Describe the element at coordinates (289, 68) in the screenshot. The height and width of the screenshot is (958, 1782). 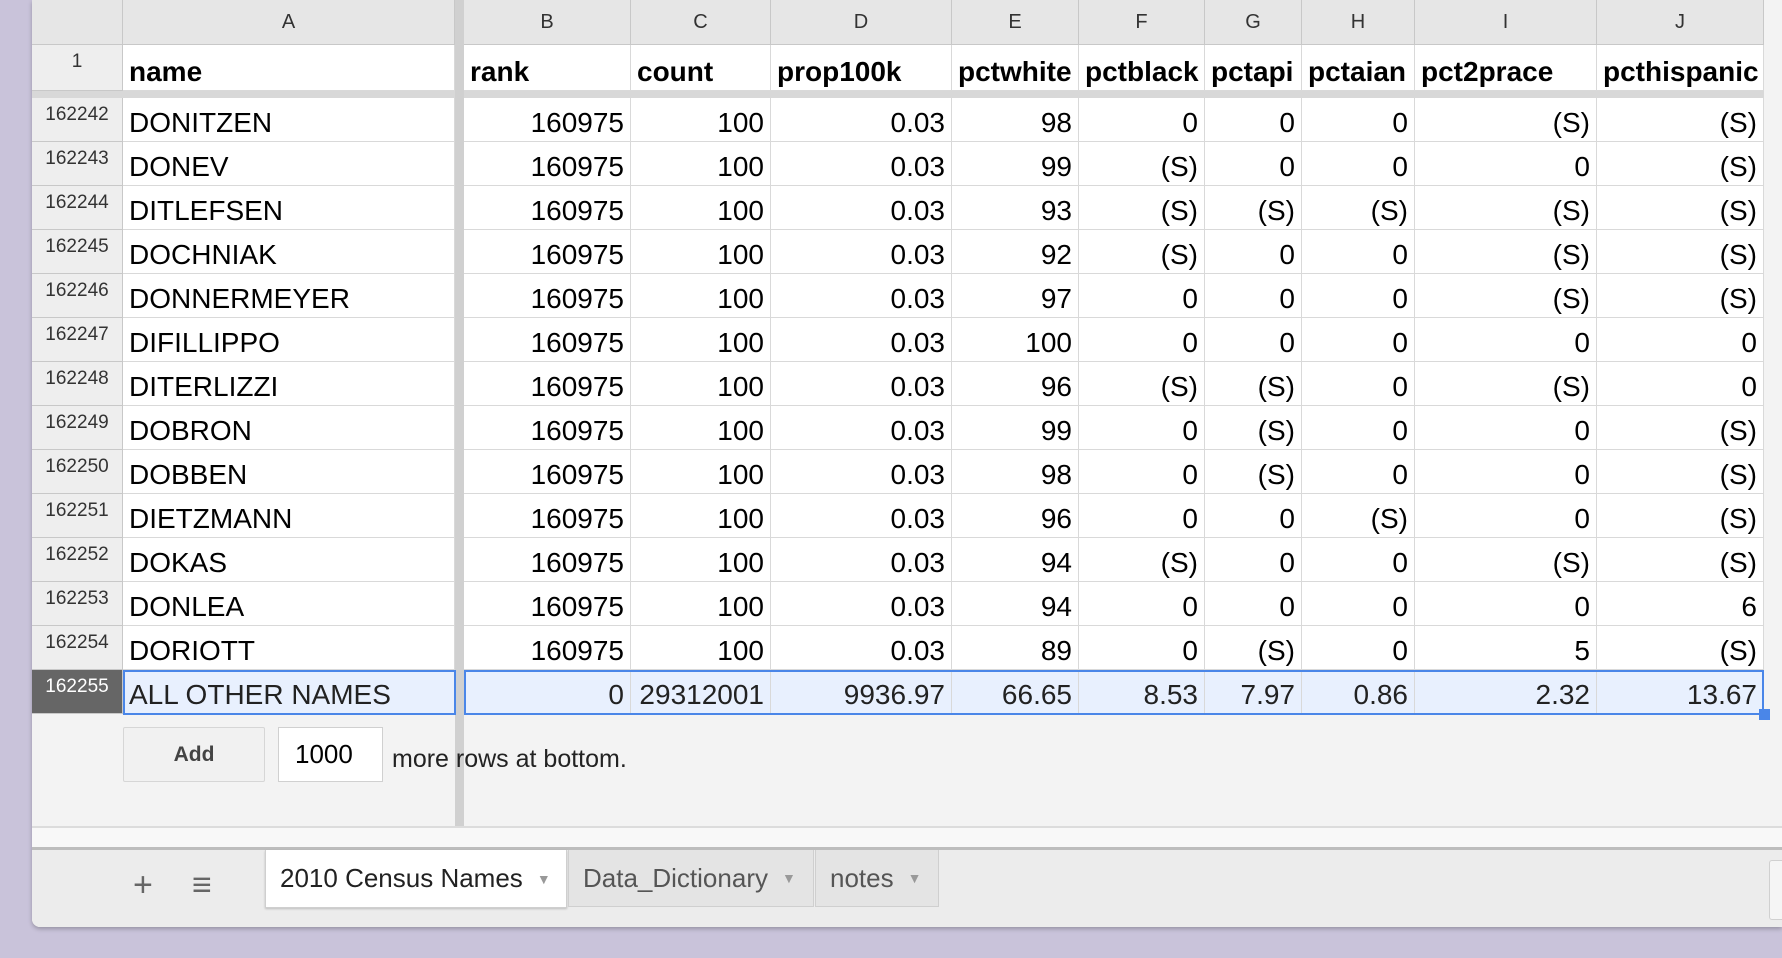
I see `header-cell-name: name` at that location.